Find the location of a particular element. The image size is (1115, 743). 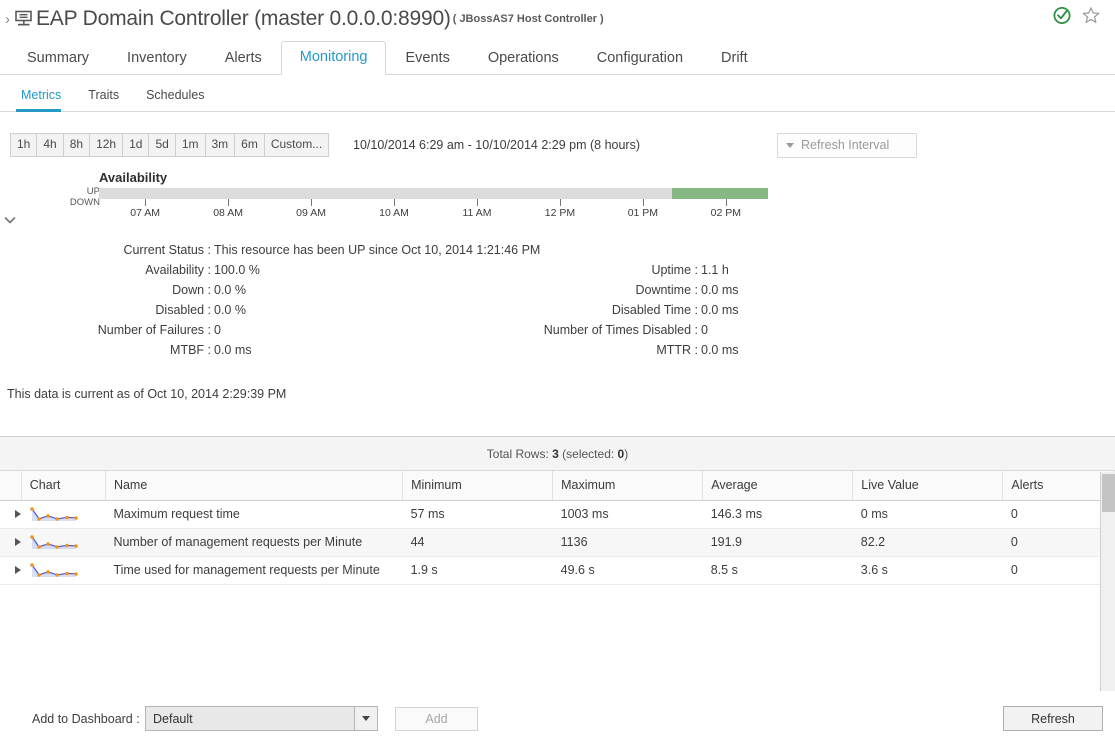

refresh-button: Refresh is located at coordinates (1053, 718).